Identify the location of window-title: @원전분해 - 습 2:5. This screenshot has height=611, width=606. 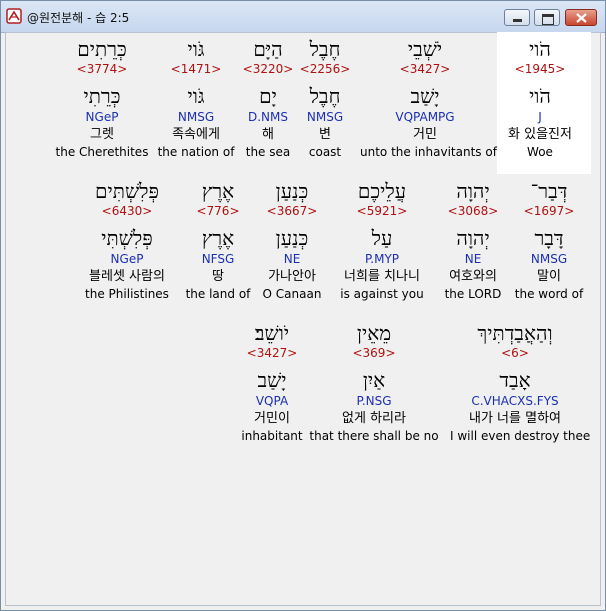
(78, 18).